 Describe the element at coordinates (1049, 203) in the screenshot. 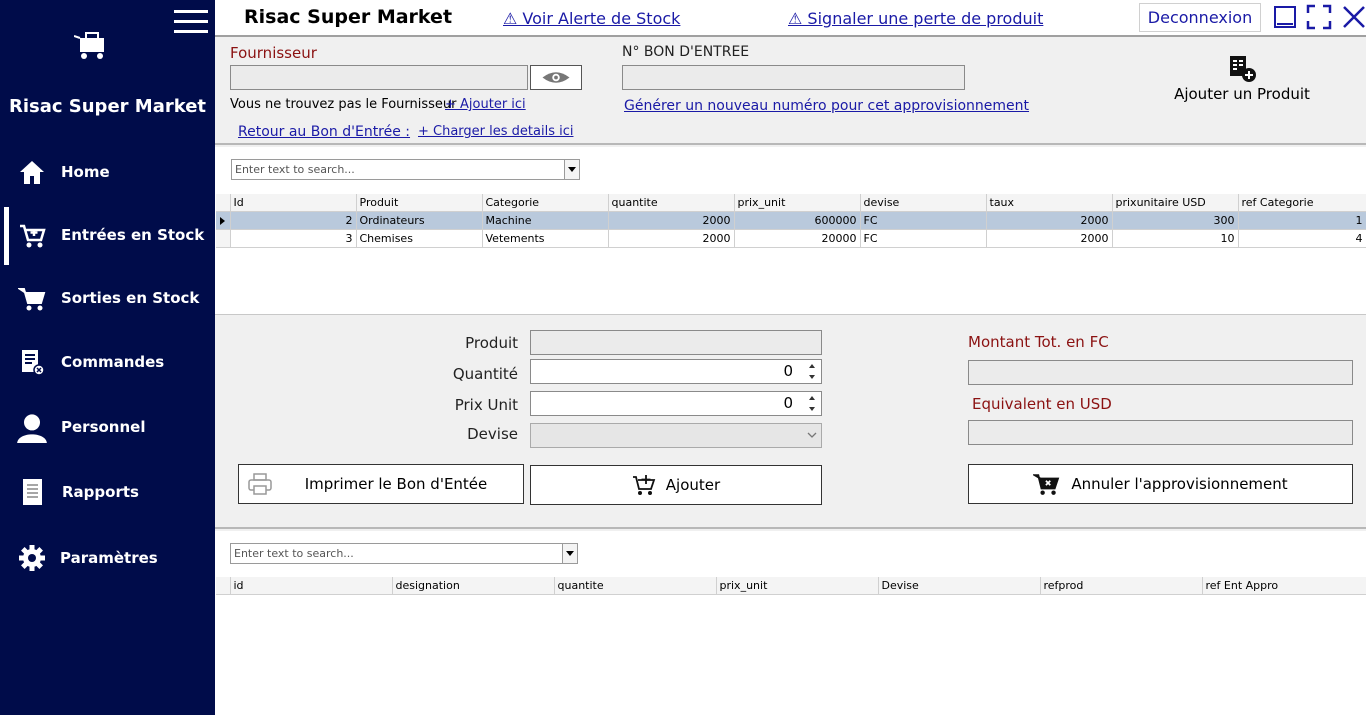

I see `column-header: taux` at that location.